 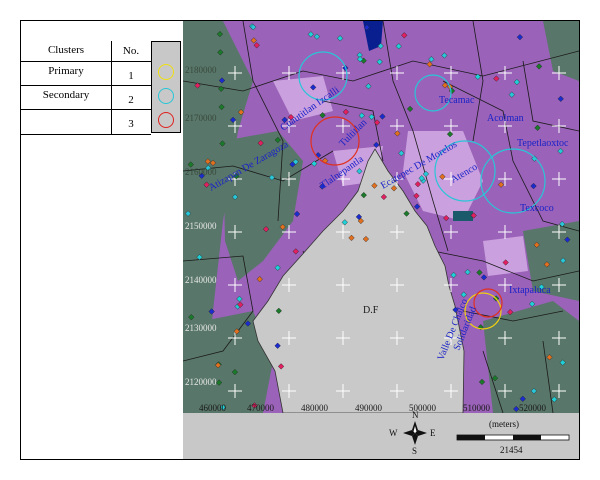 What do you see at coordinates (201, 172) in the screenshot?
I see `y-tick-label: 2160000` at bounding box center [201, 172].